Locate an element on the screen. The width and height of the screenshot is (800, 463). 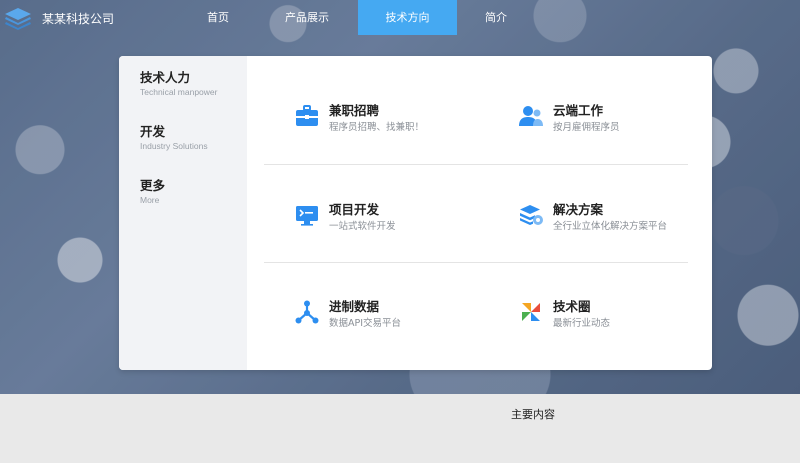
item-subtitle: 全行业立体化解决方案平台 is located at coordinates (610, 226).